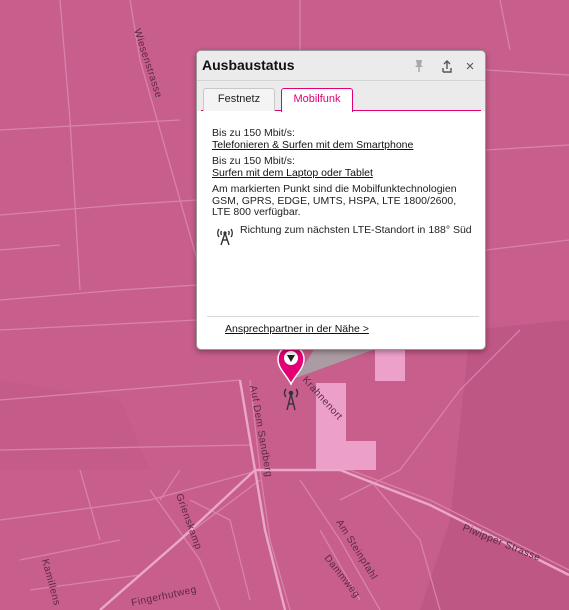 The width and height of the screenshot is (569, 610). What do you see at coordinates (317, 100) in the screenshot?
I see `tab-mobilfunk: Mobilfunk` at bounding box center [317, 100].